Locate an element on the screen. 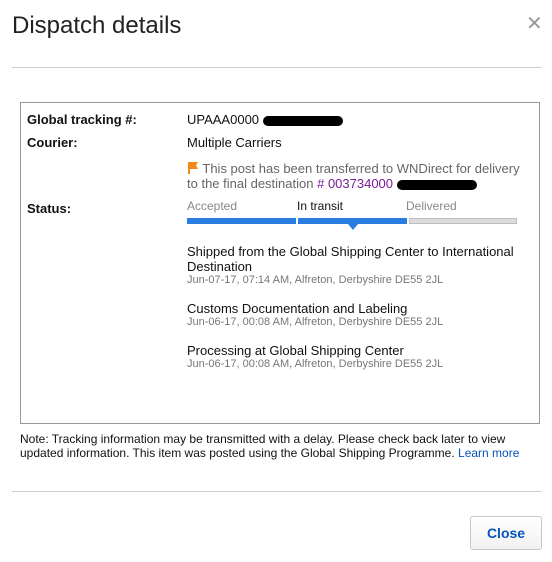 This screenshot has height=562, width=552. event-title: Processing at Global Shipping Center is located at coordinates (295, 350).